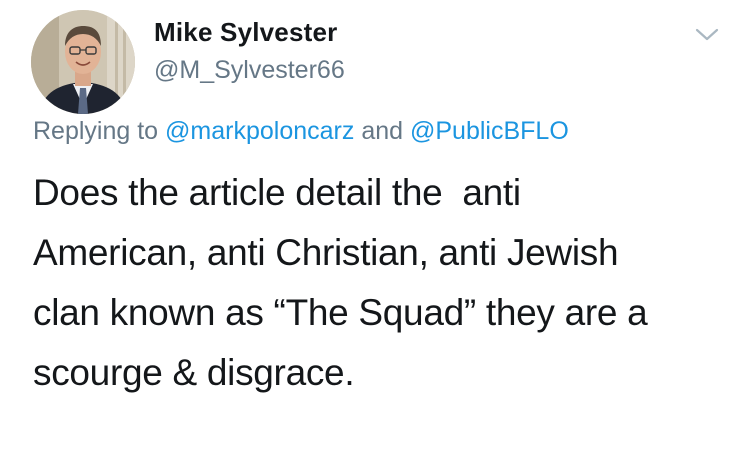  Describe the element at coordinates (489, 131) in the screenshot. I see `mention-link-publicbflo: @PublicBFLO` at that location.